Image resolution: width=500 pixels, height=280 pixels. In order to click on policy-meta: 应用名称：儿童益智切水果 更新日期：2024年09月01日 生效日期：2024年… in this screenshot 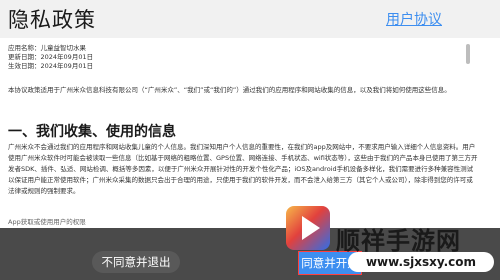, I will do `click(50, 57)`.